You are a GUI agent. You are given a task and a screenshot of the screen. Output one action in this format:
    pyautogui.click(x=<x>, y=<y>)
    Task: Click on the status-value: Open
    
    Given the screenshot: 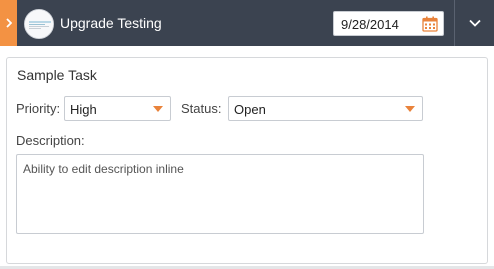 What is the action you would take?
    pyautogui.click(x=250, y=109)
    